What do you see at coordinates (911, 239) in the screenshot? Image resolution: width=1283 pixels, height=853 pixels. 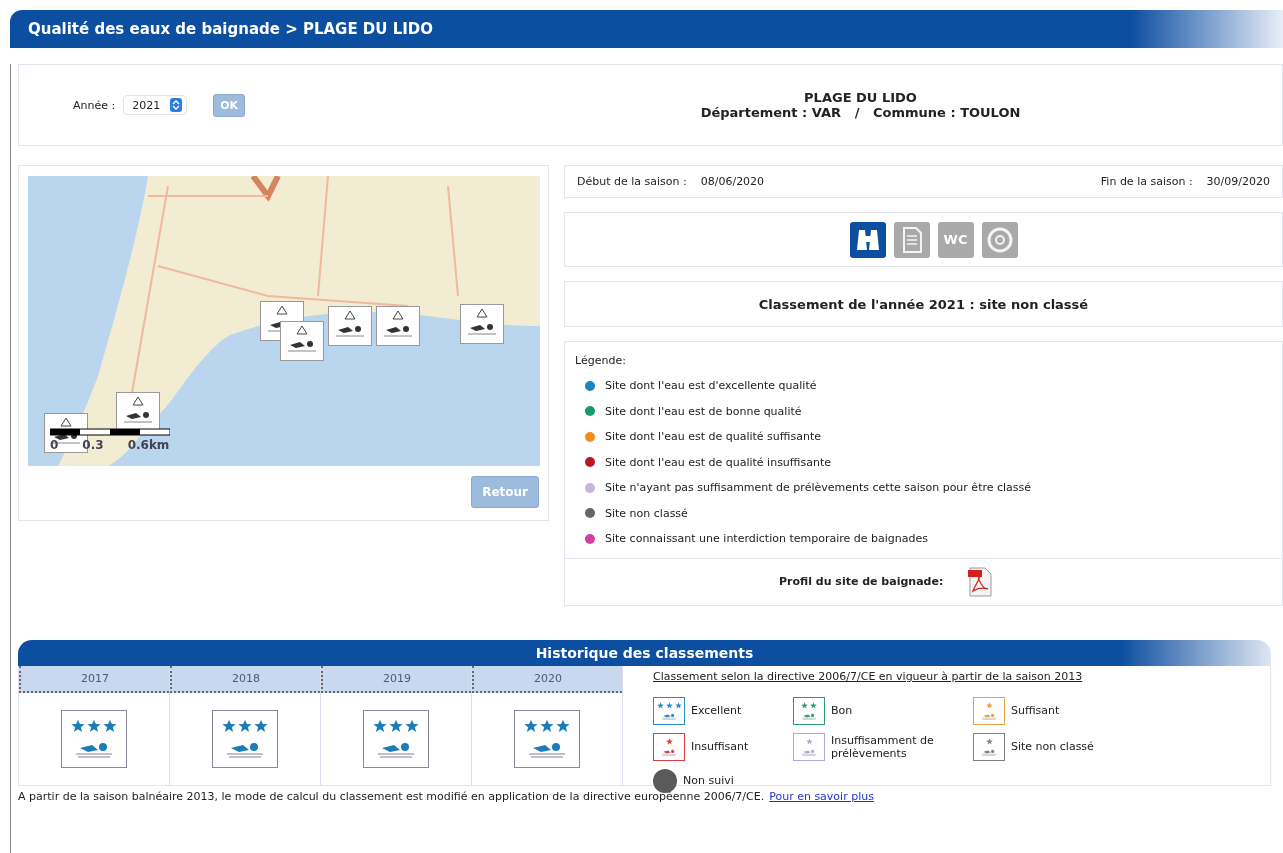 I see `document-icon` at bounding box center [911, 239].